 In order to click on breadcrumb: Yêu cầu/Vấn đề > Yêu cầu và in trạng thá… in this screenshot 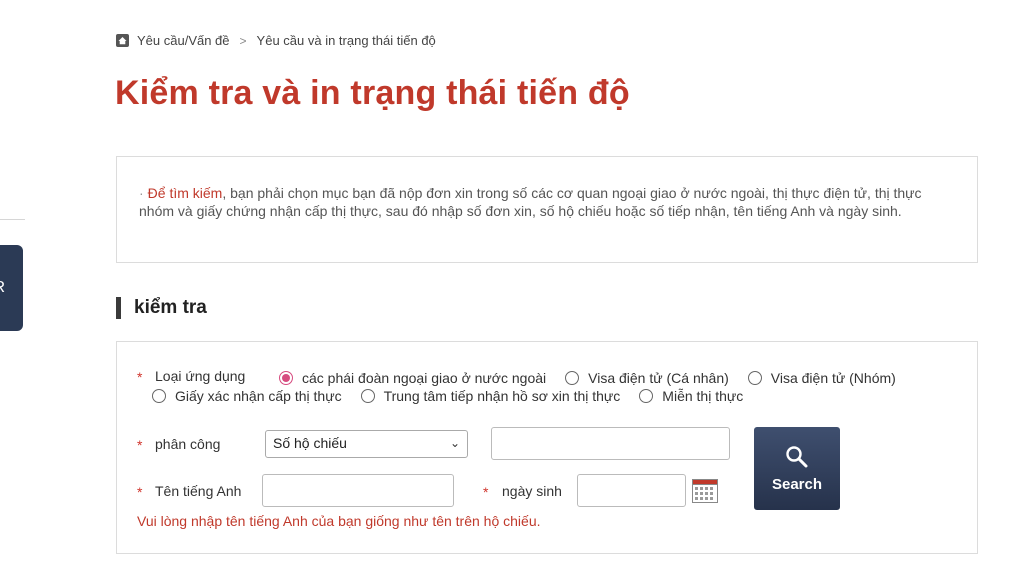, I will do `click(276, 40)`.